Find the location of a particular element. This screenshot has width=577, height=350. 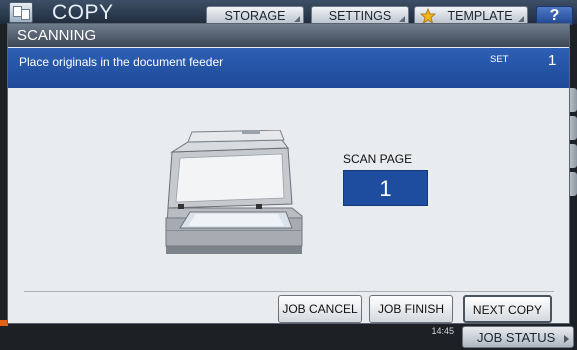

scan-page-label: SCAN PAGE is located at coordinates (378, 159).